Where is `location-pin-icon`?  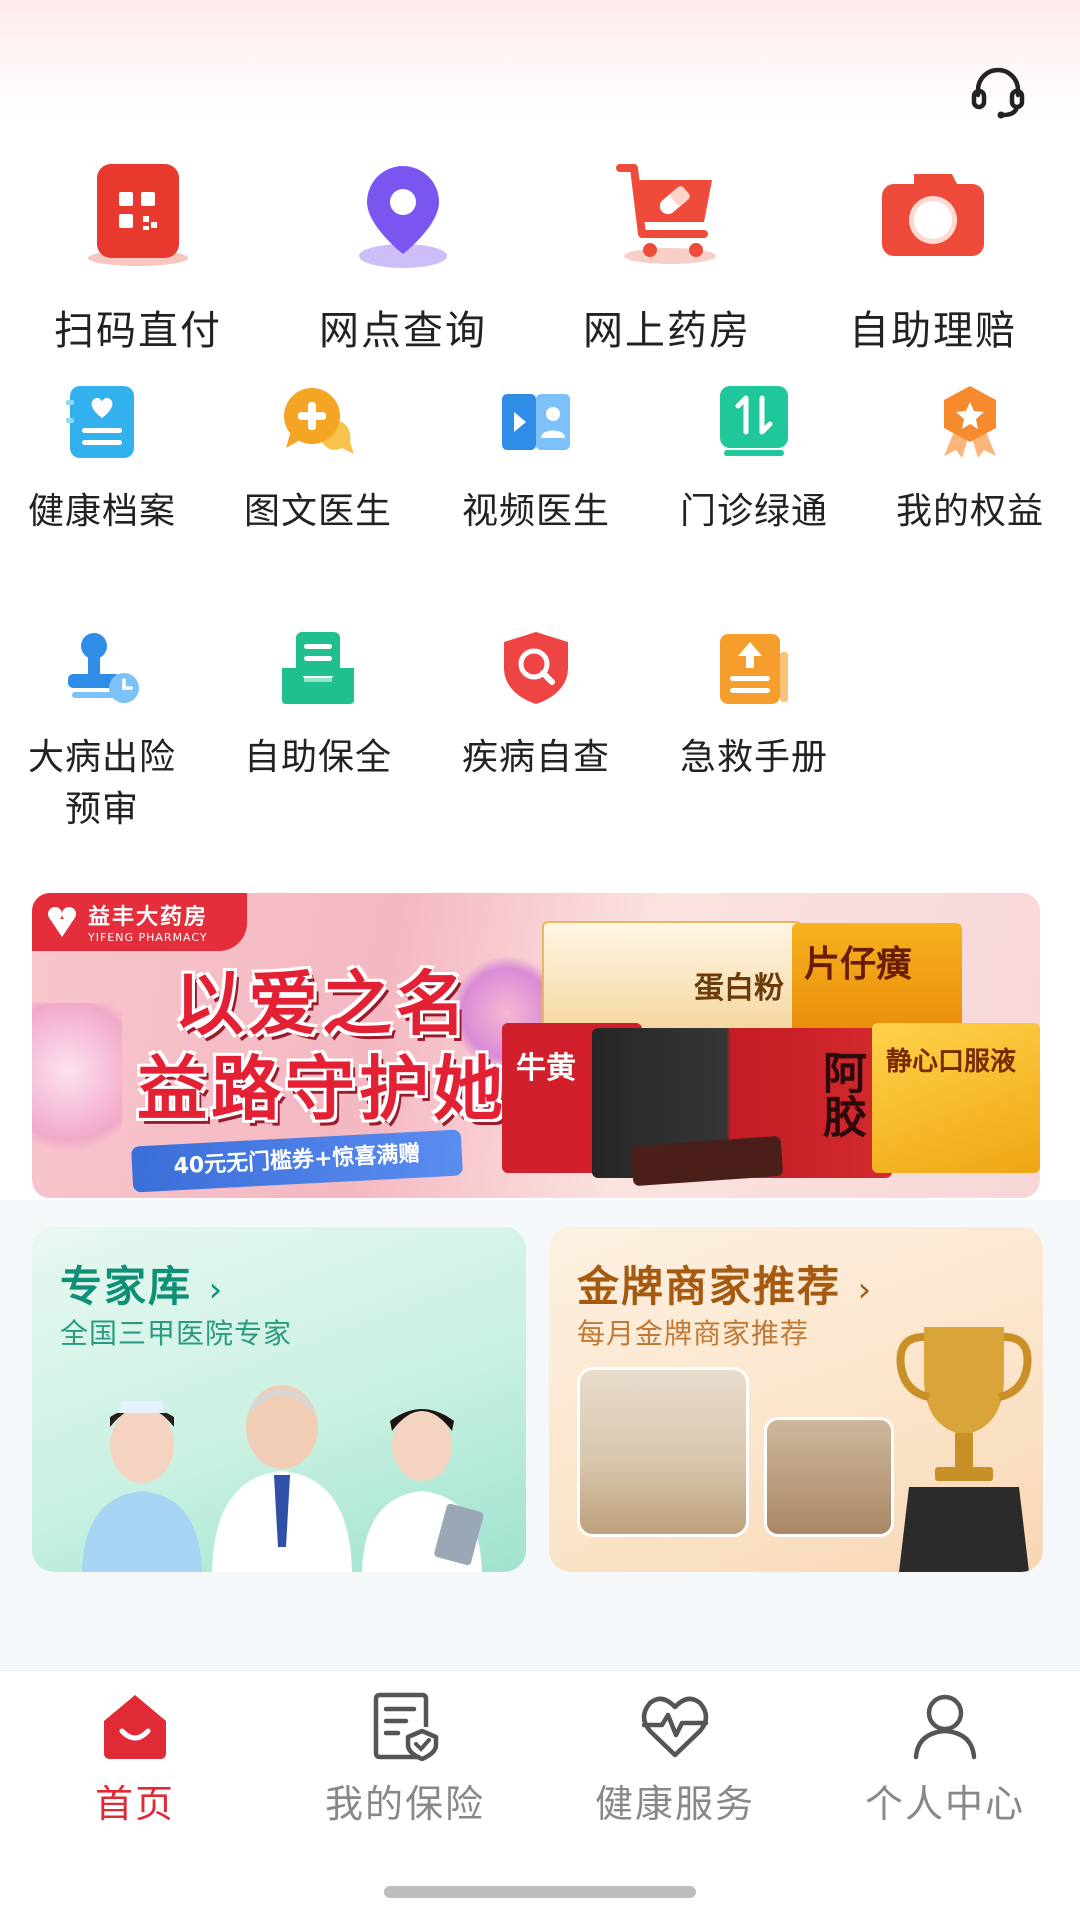
location-pin-icon is located at coordinates (403, 217).